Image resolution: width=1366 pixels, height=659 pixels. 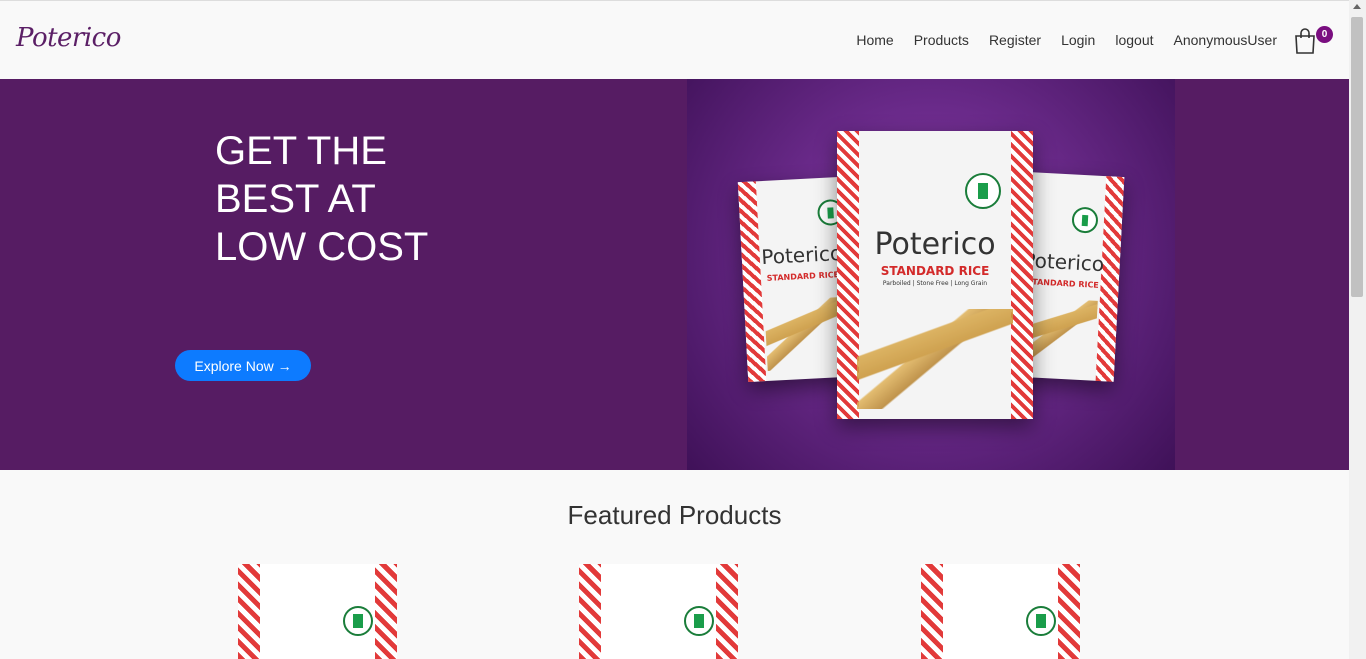 I want to click on cart-count-badge: 0, so click(x=1324, y=34).